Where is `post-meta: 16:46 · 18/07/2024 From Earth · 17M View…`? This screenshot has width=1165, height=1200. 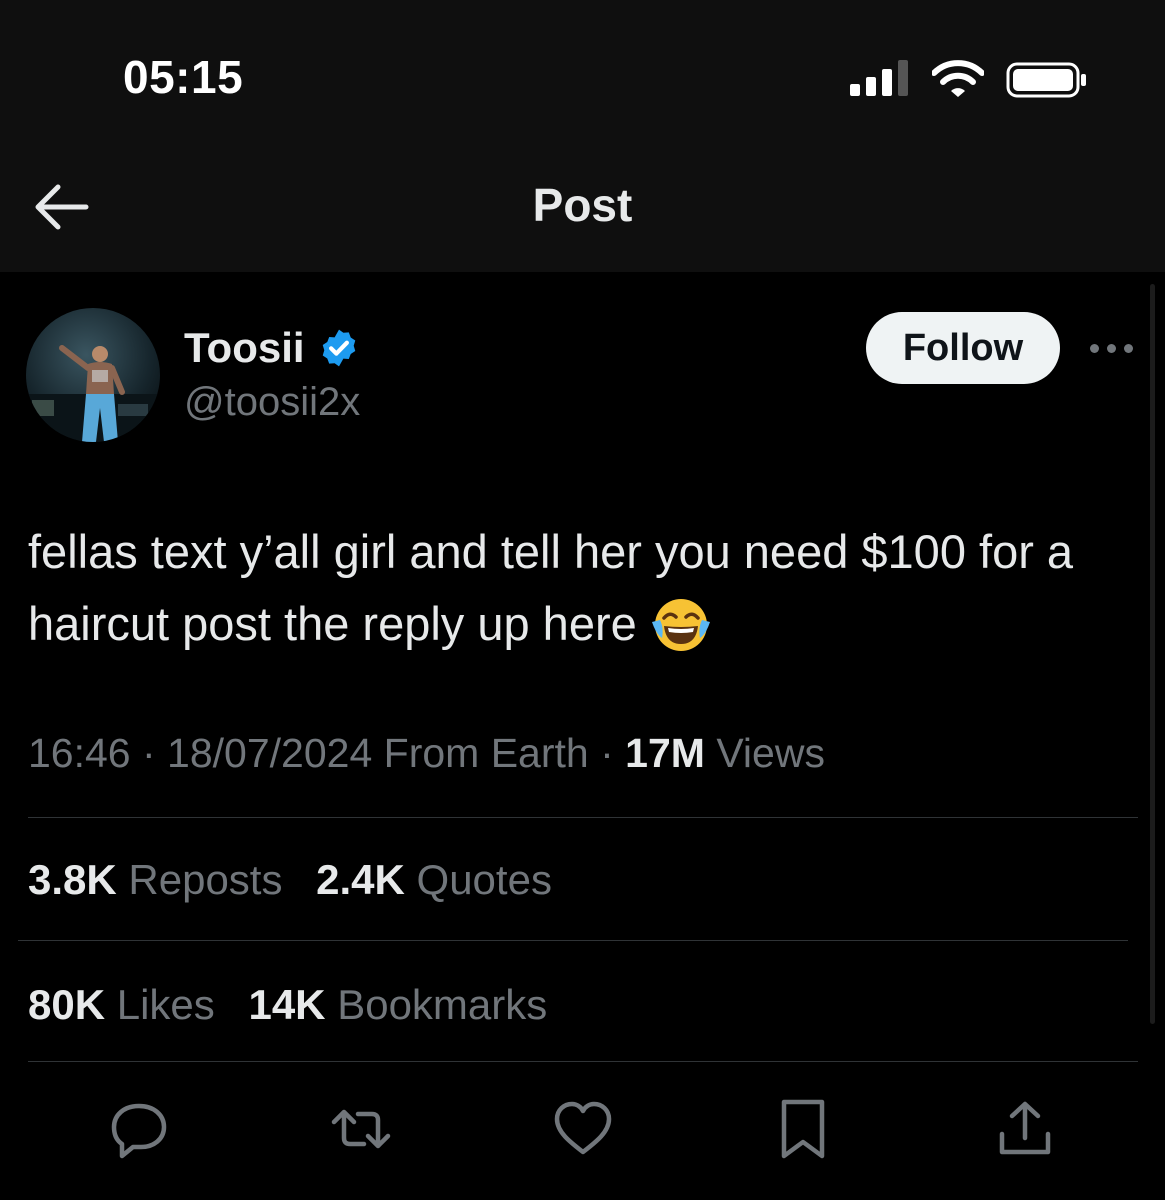 post-meta: 16:46 · 18/07/2024 From Earth · 17M View… is located at coordinates (426, 753).